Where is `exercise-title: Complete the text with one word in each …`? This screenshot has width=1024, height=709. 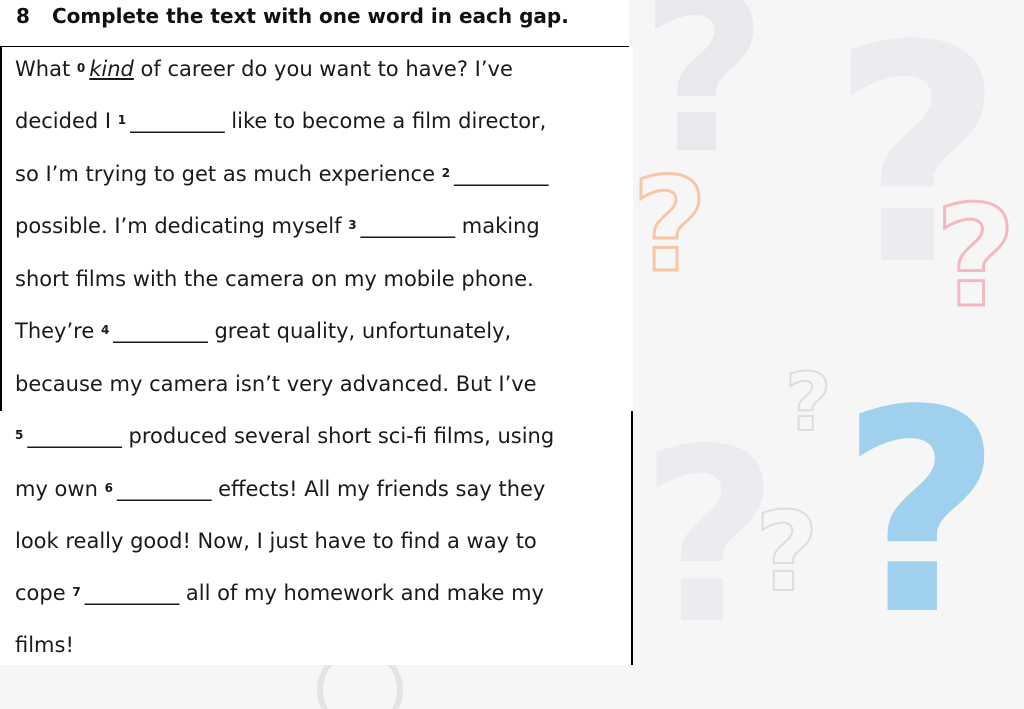
exercise-title: Complete the text with one word in each … is located at coordinates (310, 16).